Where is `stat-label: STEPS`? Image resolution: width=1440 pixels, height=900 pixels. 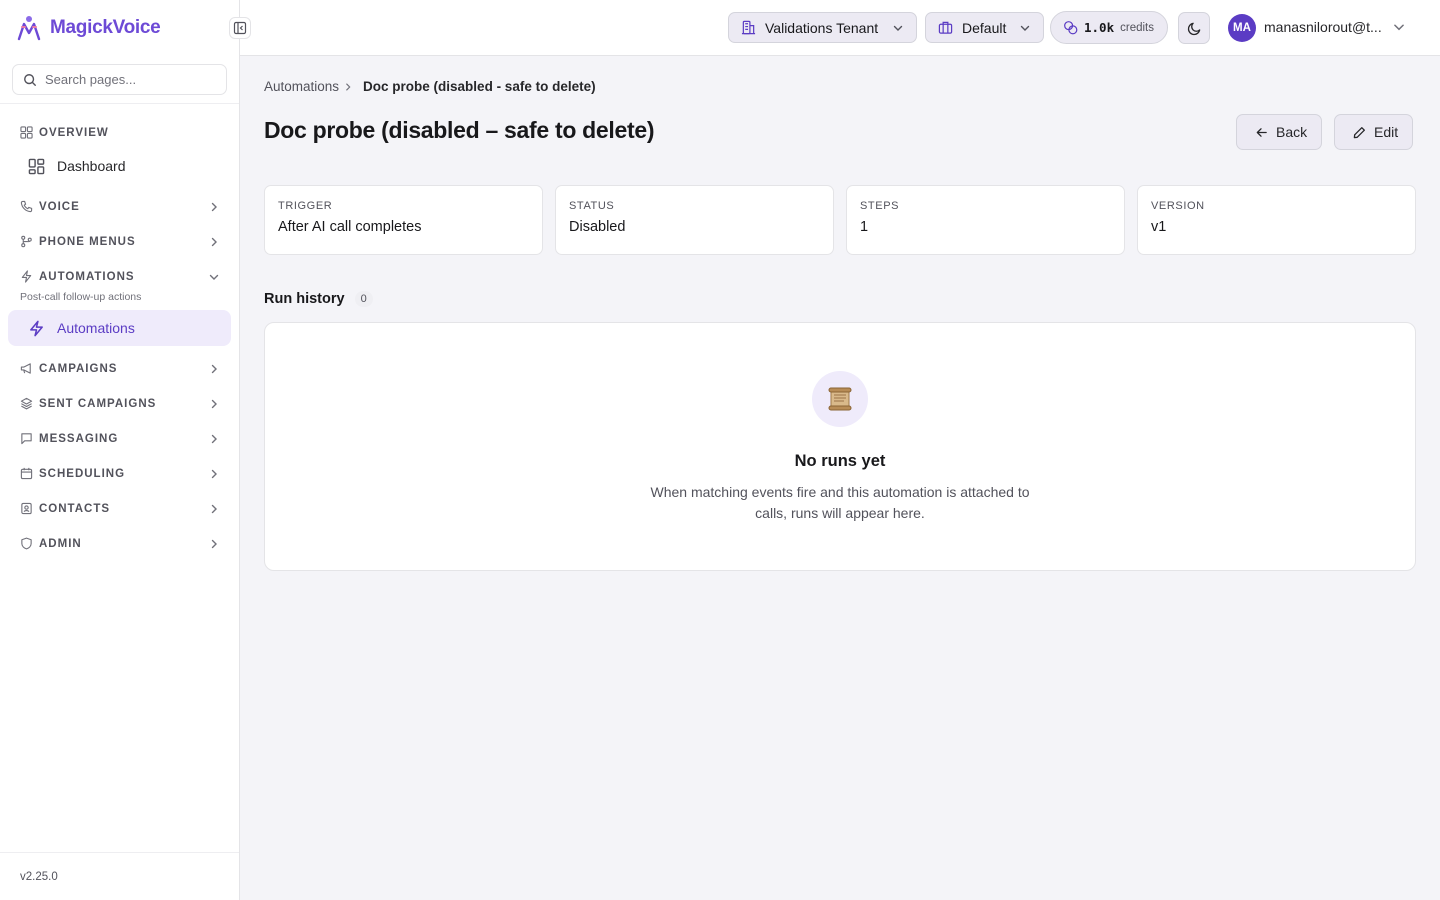 stat-label: STEPS is located at coordinates (880, 206).